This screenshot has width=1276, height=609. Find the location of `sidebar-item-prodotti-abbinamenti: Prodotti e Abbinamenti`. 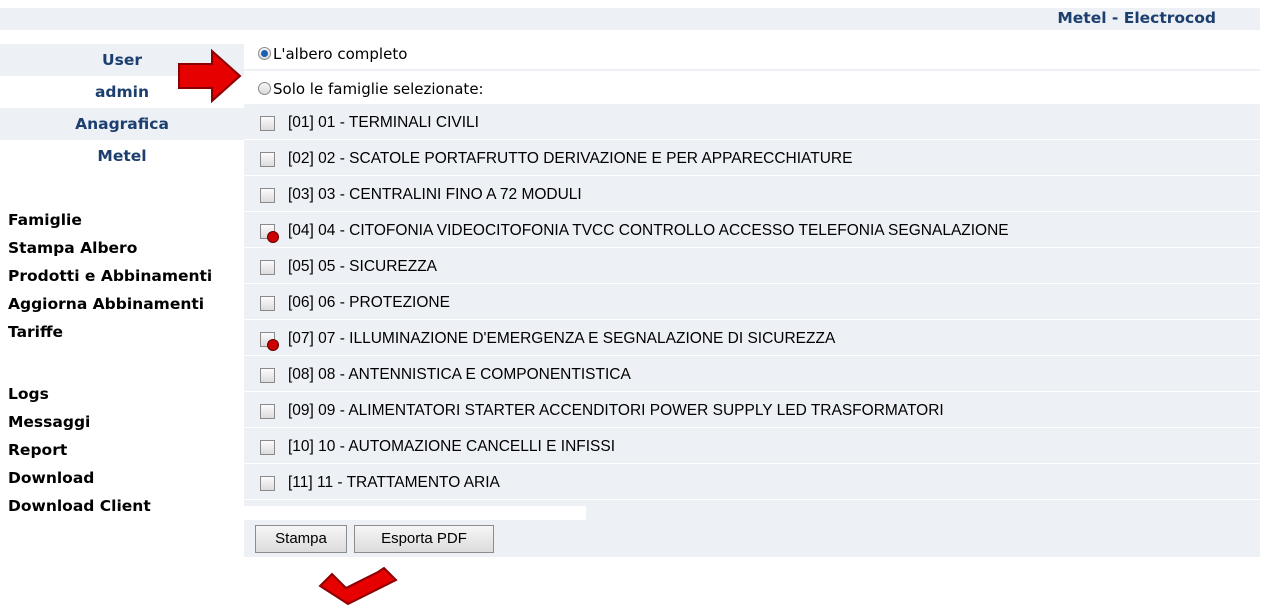

sidebar-item-prodotti-abbinamenti: Prodotti e Abbinamenti is located at coordinates (122, 276).